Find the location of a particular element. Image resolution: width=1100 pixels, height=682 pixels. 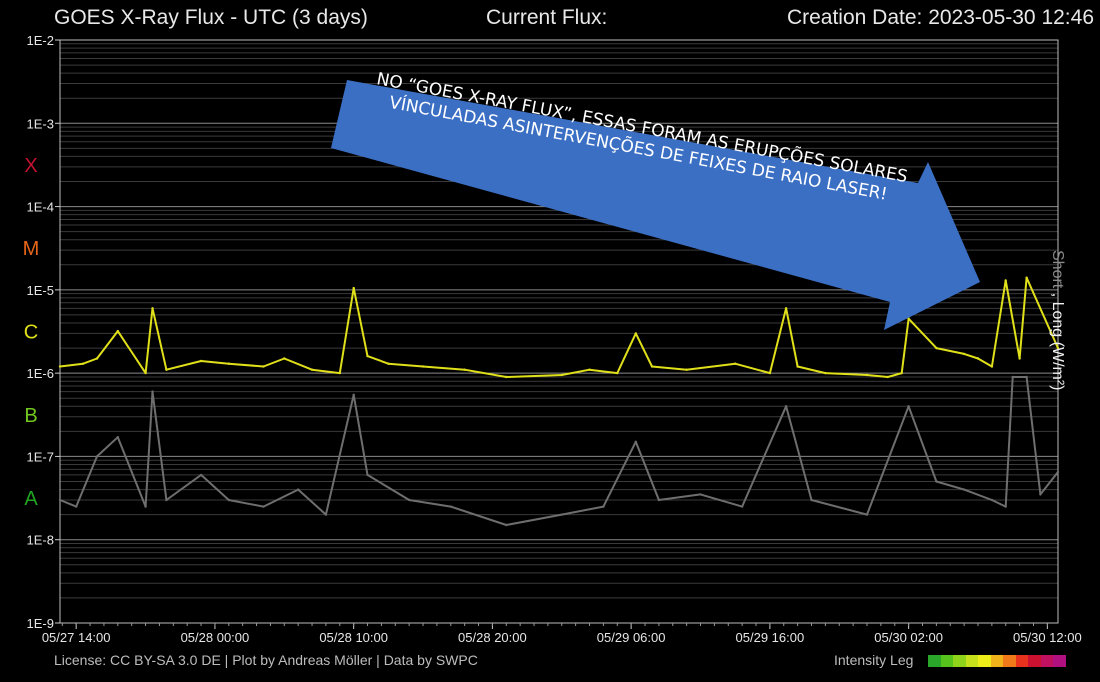

y-tick-label: 1E-4 is located at coordinates (40, 207).